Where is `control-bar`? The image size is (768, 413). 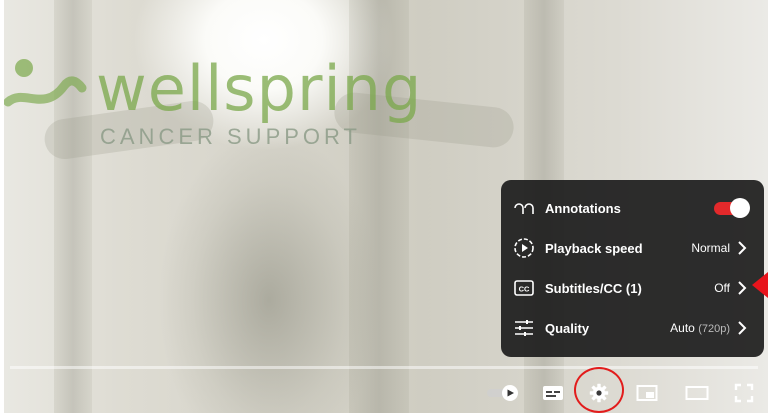
control-bar is located at coordinates (386, 392).